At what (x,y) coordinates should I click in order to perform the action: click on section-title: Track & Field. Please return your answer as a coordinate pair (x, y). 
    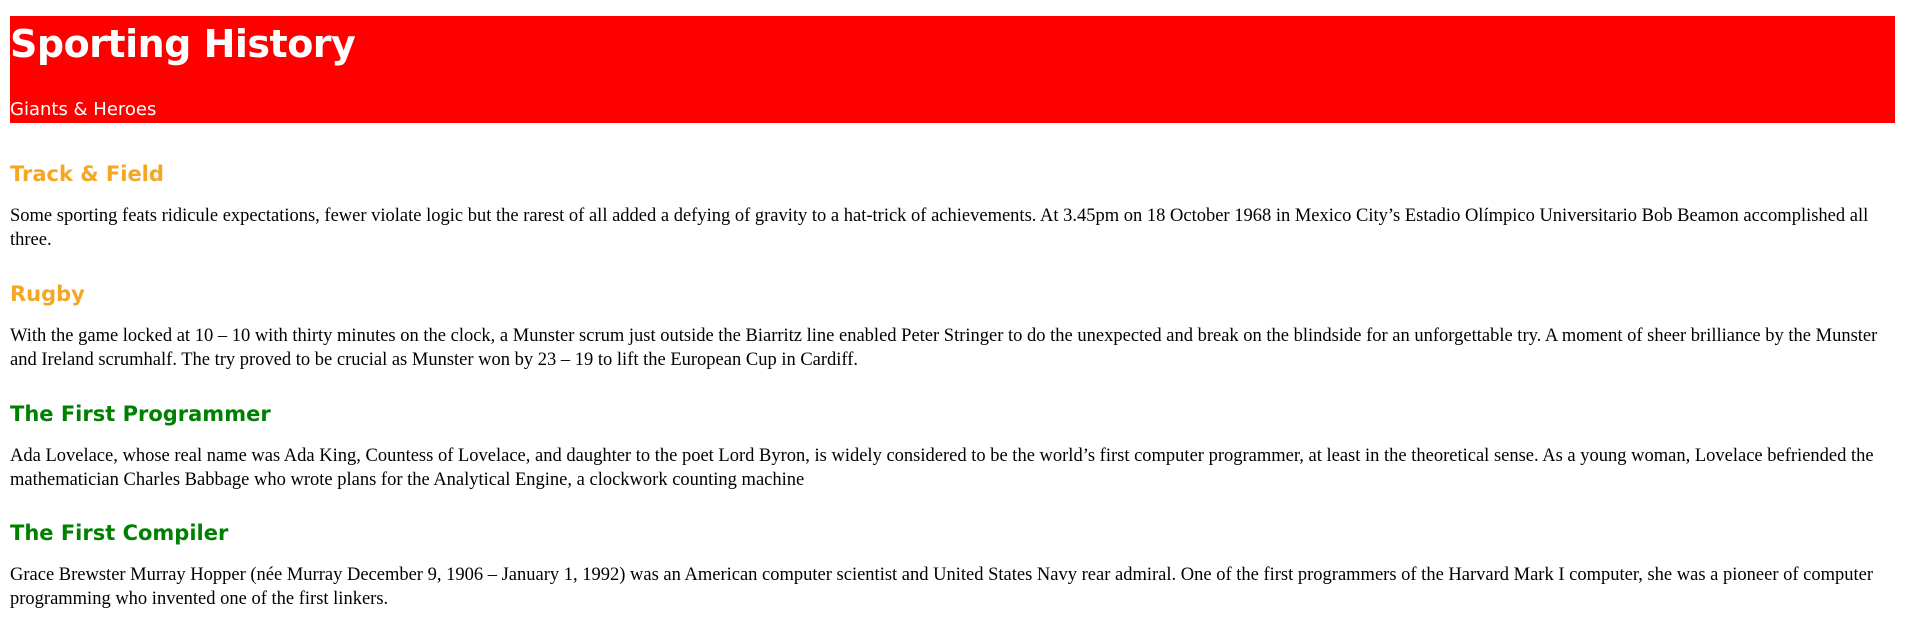
    Looking at the image, I should click on (87, 174).